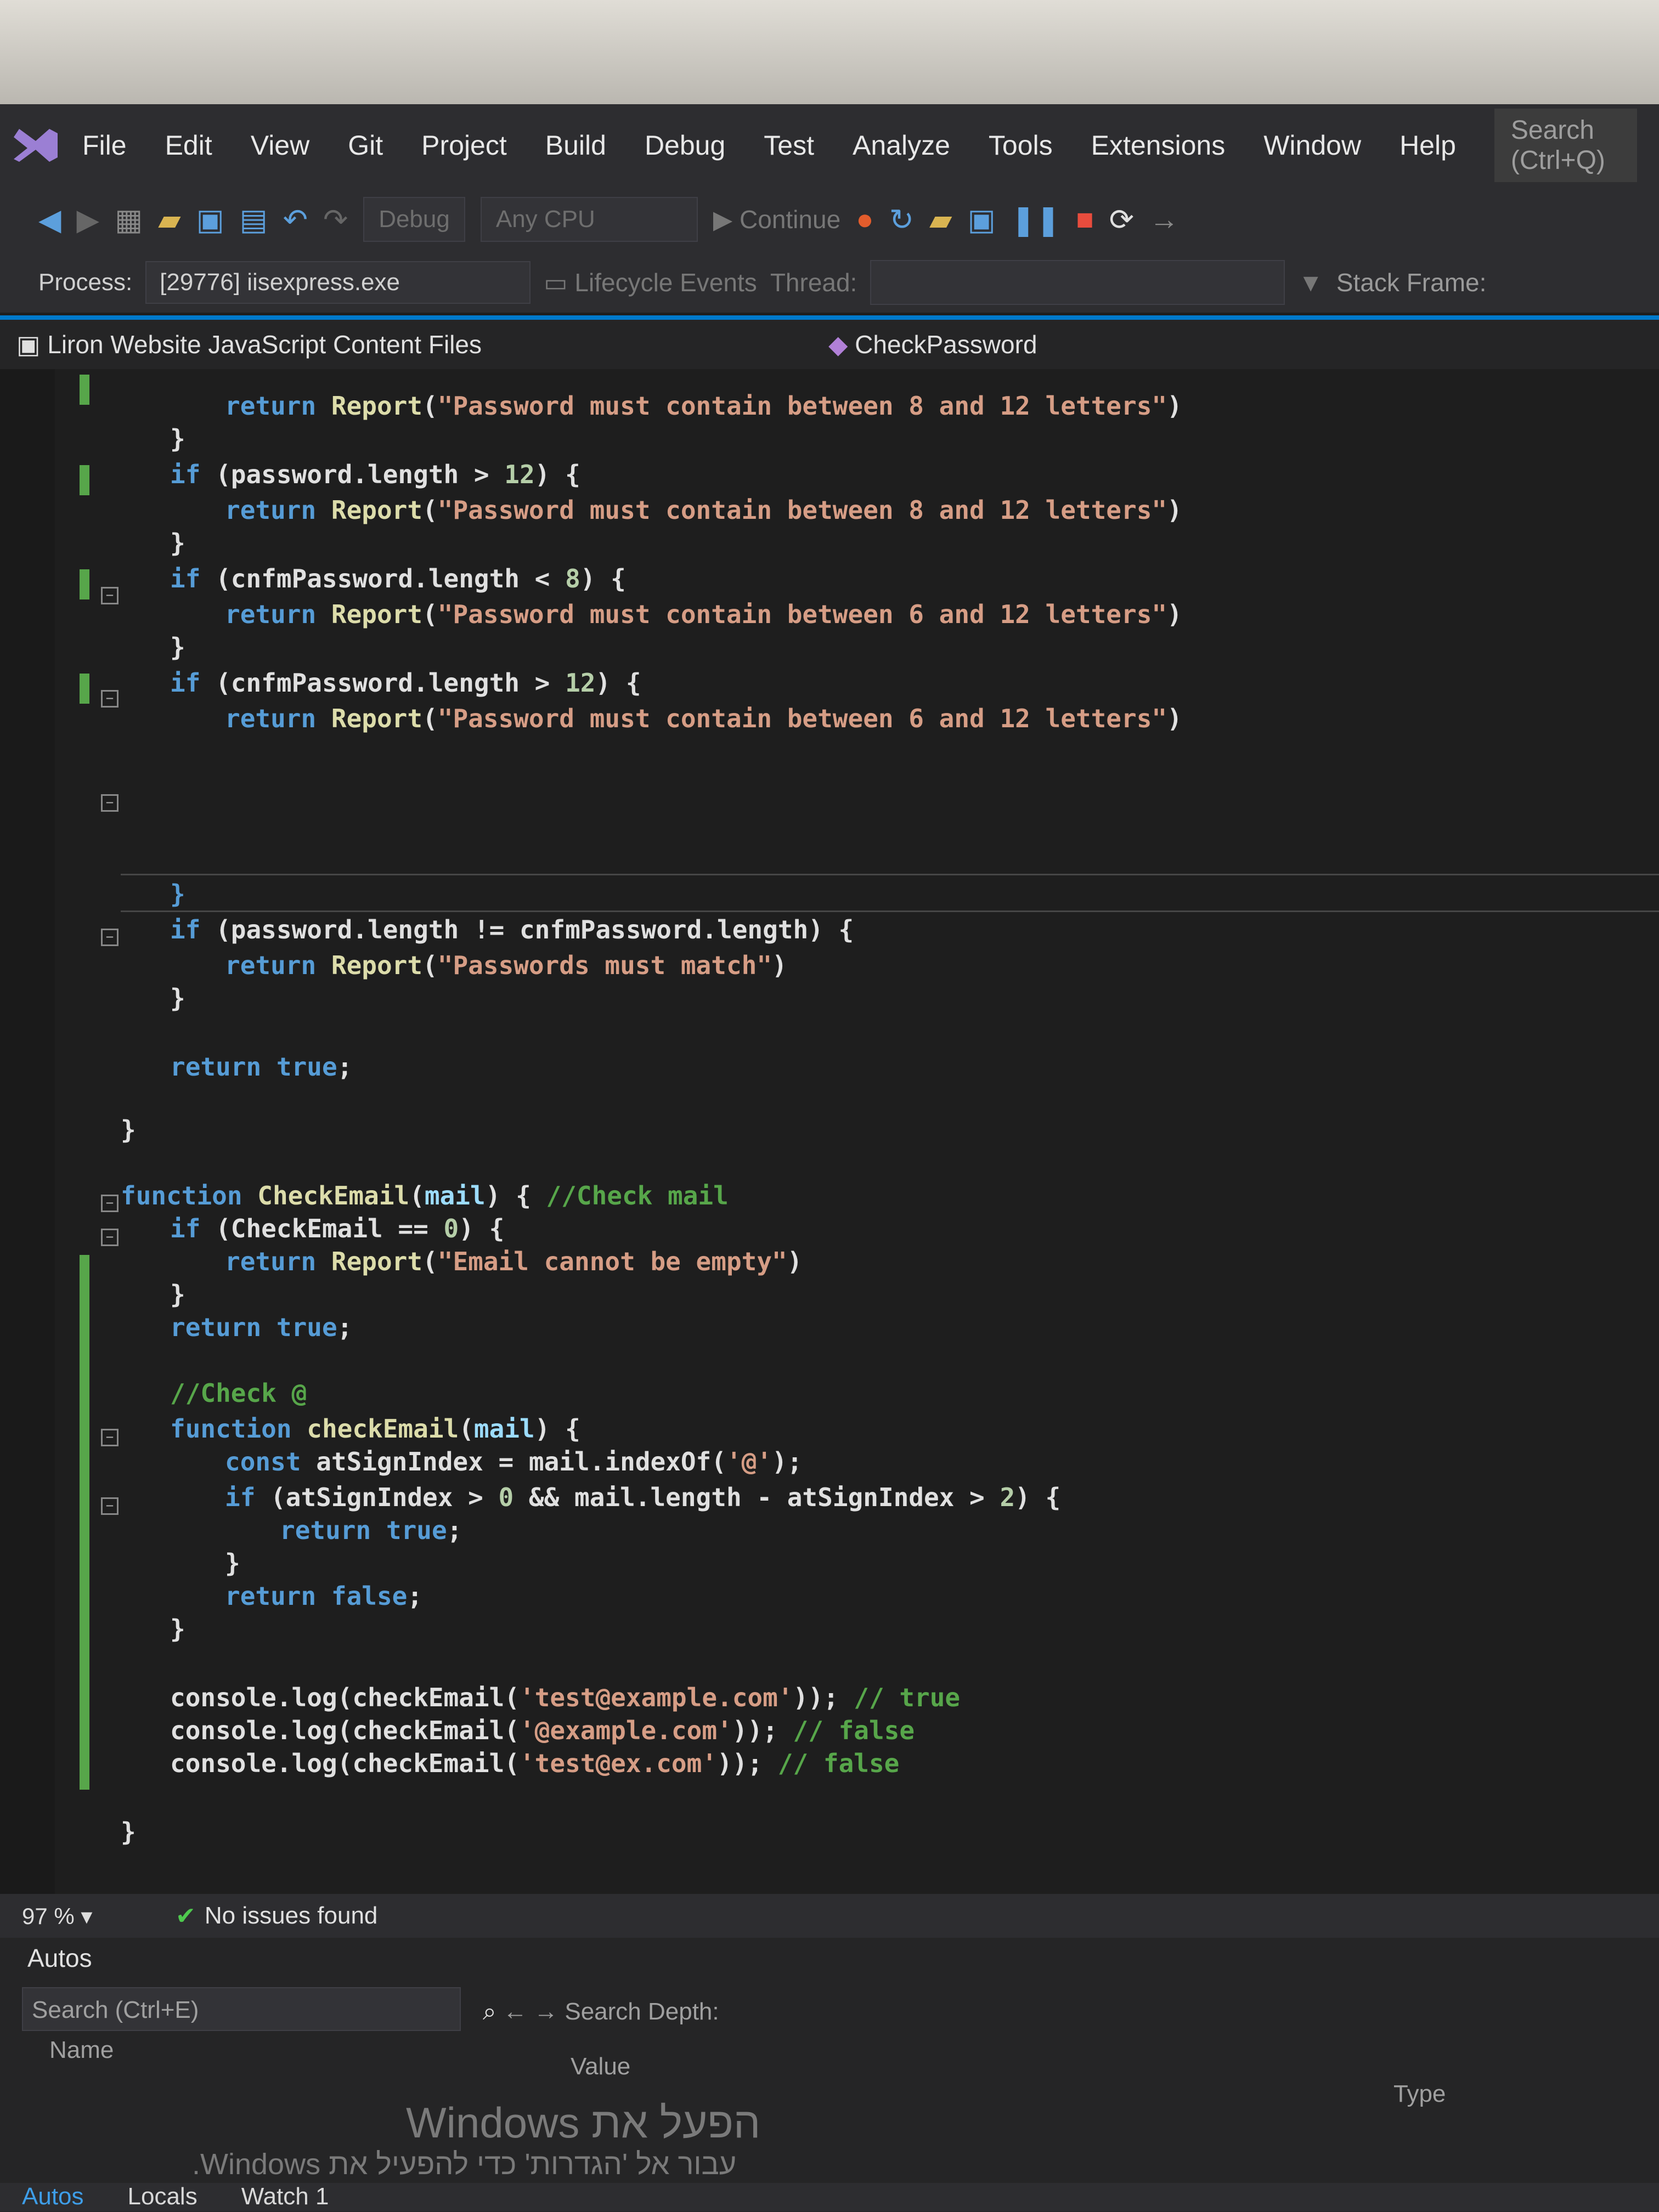  Describe the element at coordinates (790, 219) in the screenshot. I see `continue-label: Continue` at that location.